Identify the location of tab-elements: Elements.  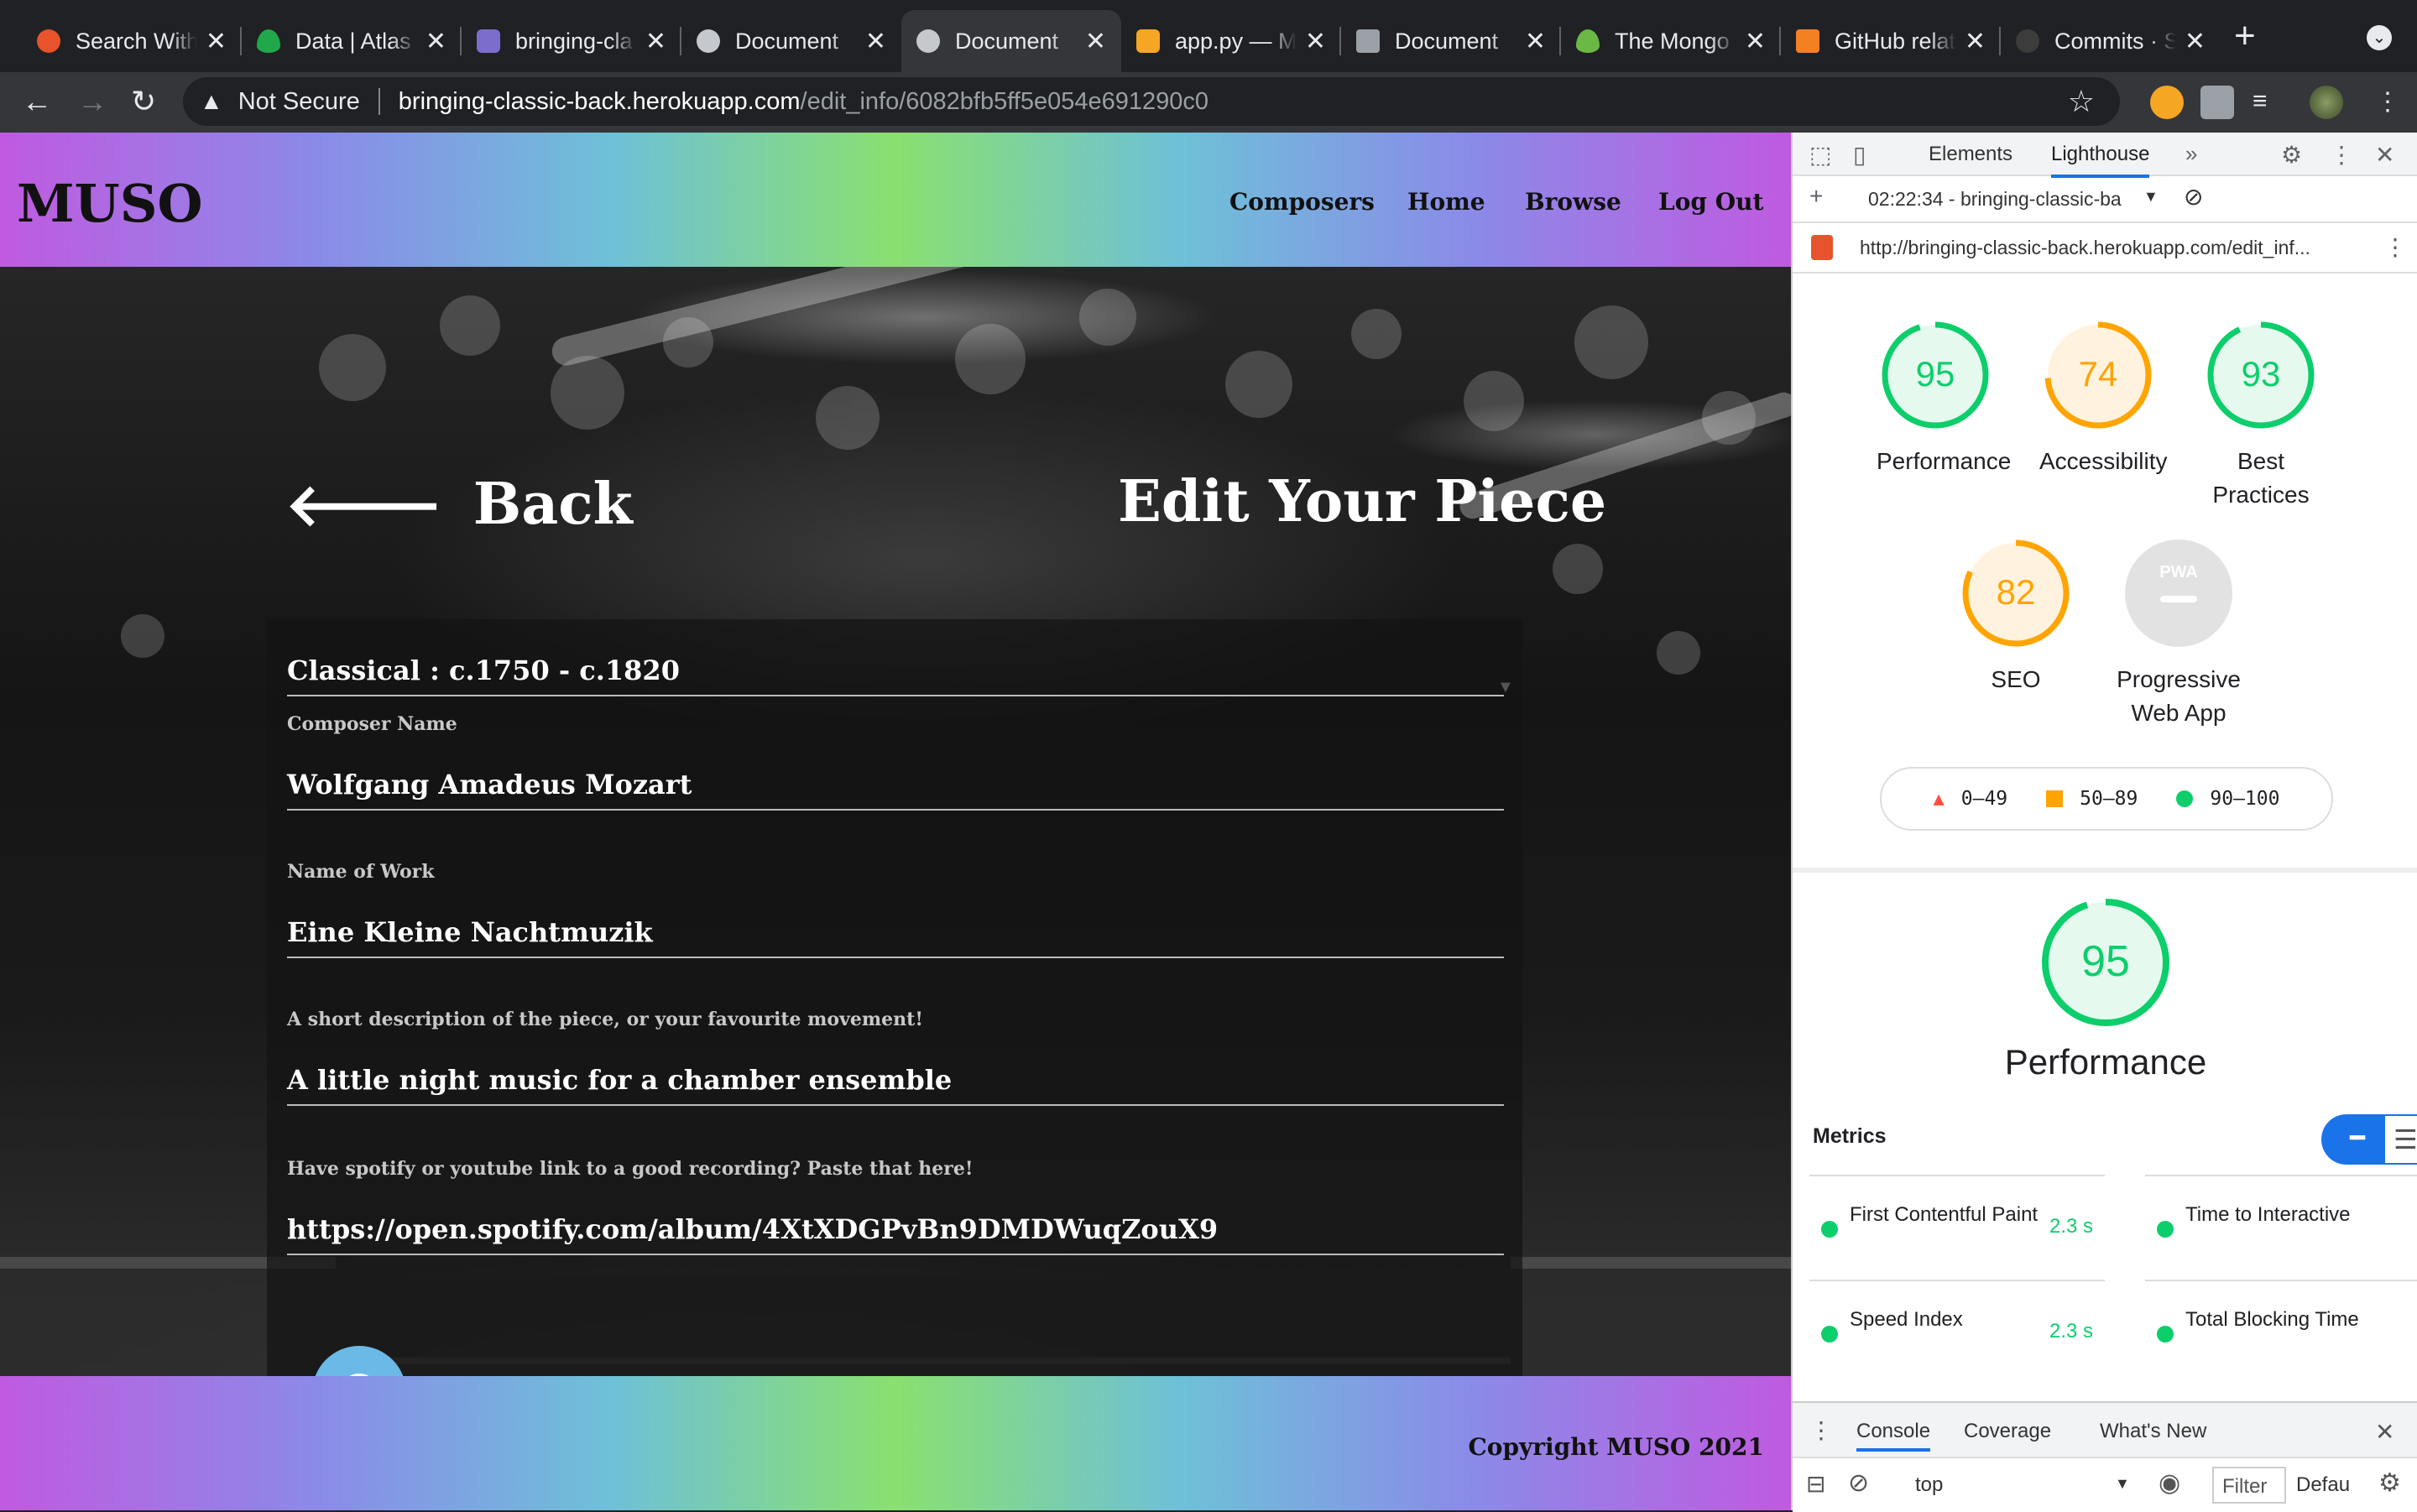
(1970, 154).